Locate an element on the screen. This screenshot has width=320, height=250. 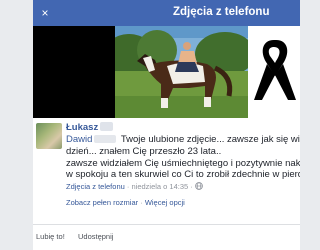
viewer-header: × Zdjęcia z telefonu is located at coordinates (166, 13).